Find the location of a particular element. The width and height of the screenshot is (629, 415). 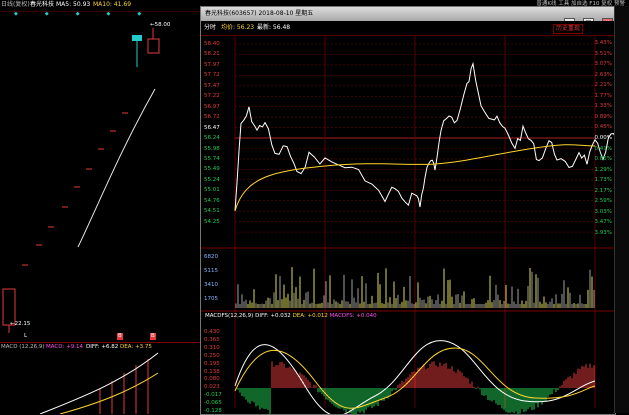

macd-tick-label: 0.195 is located at coordinates (212, 363).